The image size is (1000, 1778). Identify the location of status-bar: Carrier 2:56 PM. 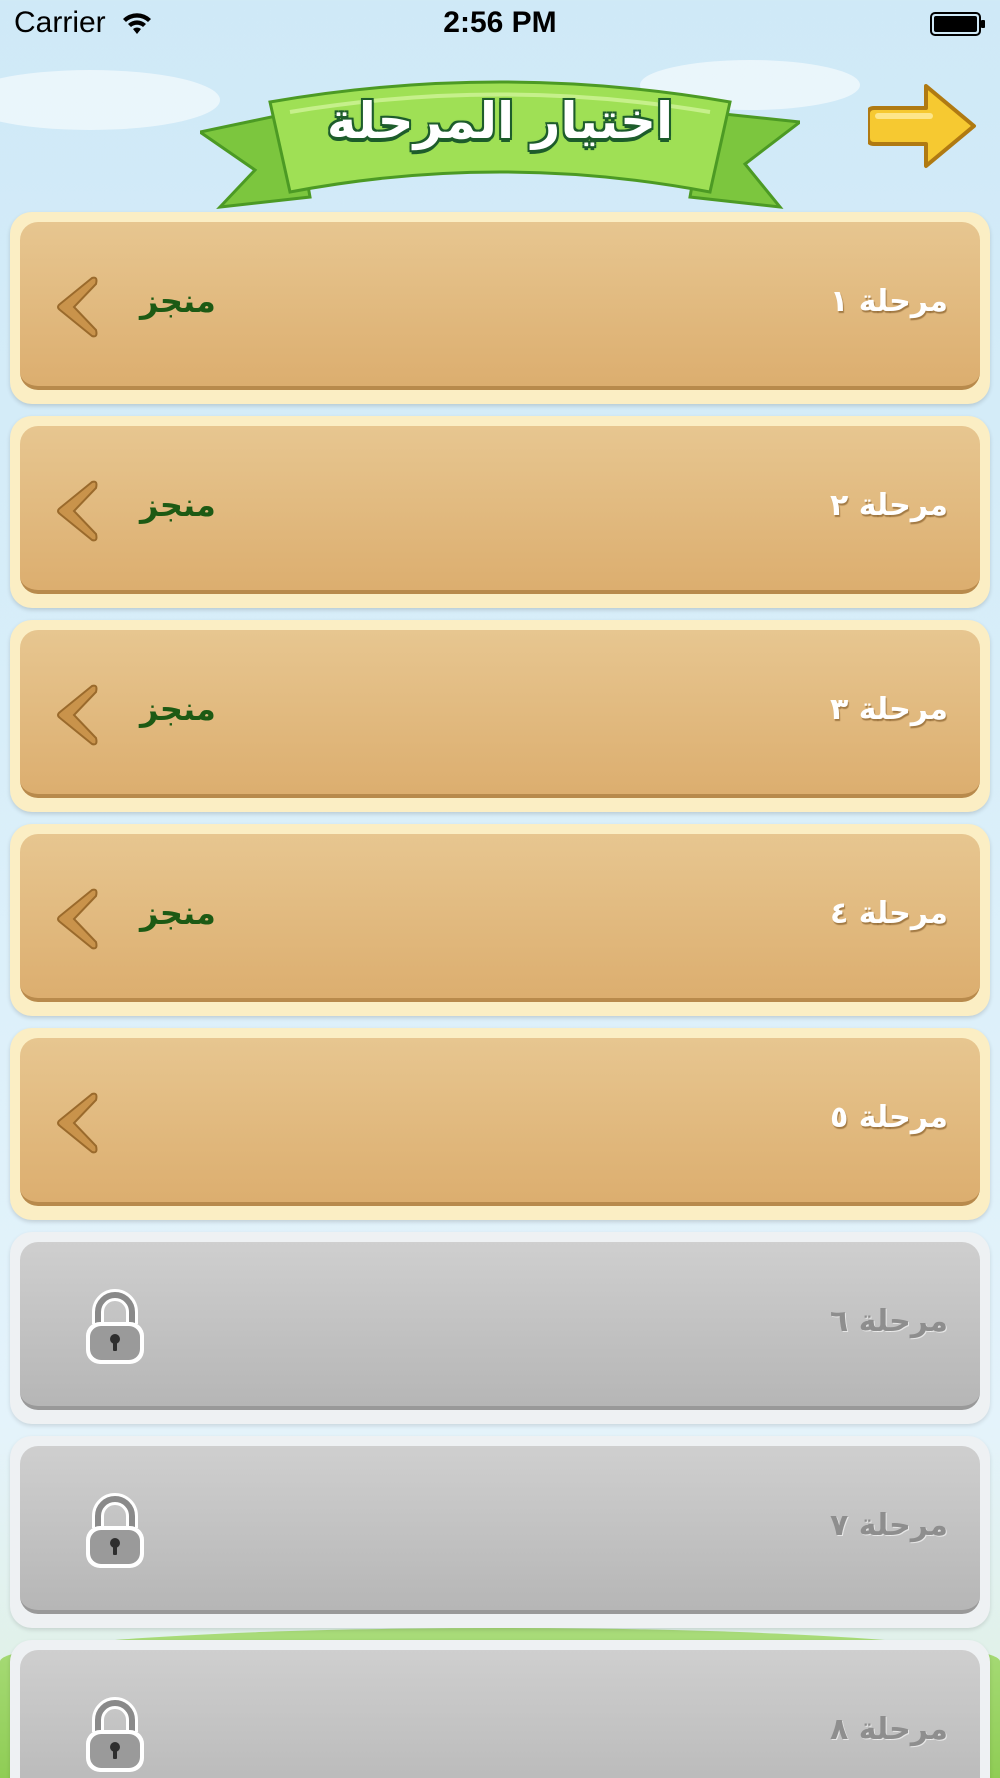
(500, 25).